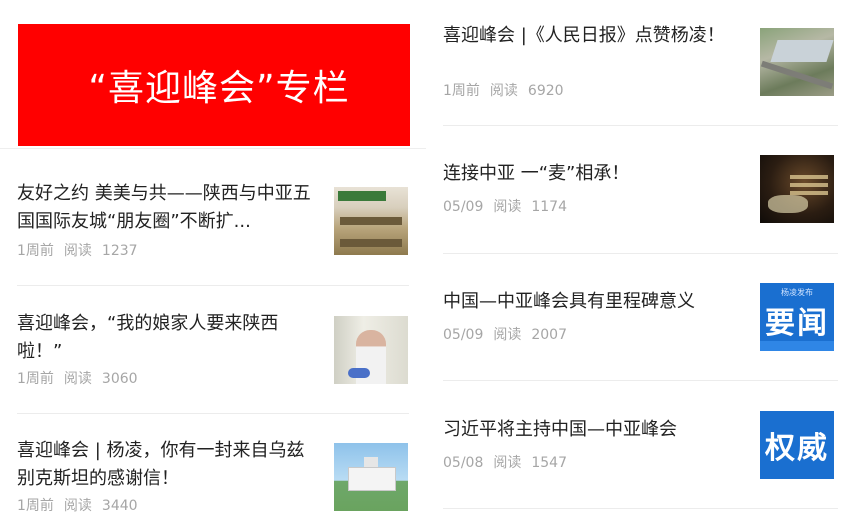  Describe the element at coordinates (119, 506) in the screenshot. I see `read-count: 3440` at that location.